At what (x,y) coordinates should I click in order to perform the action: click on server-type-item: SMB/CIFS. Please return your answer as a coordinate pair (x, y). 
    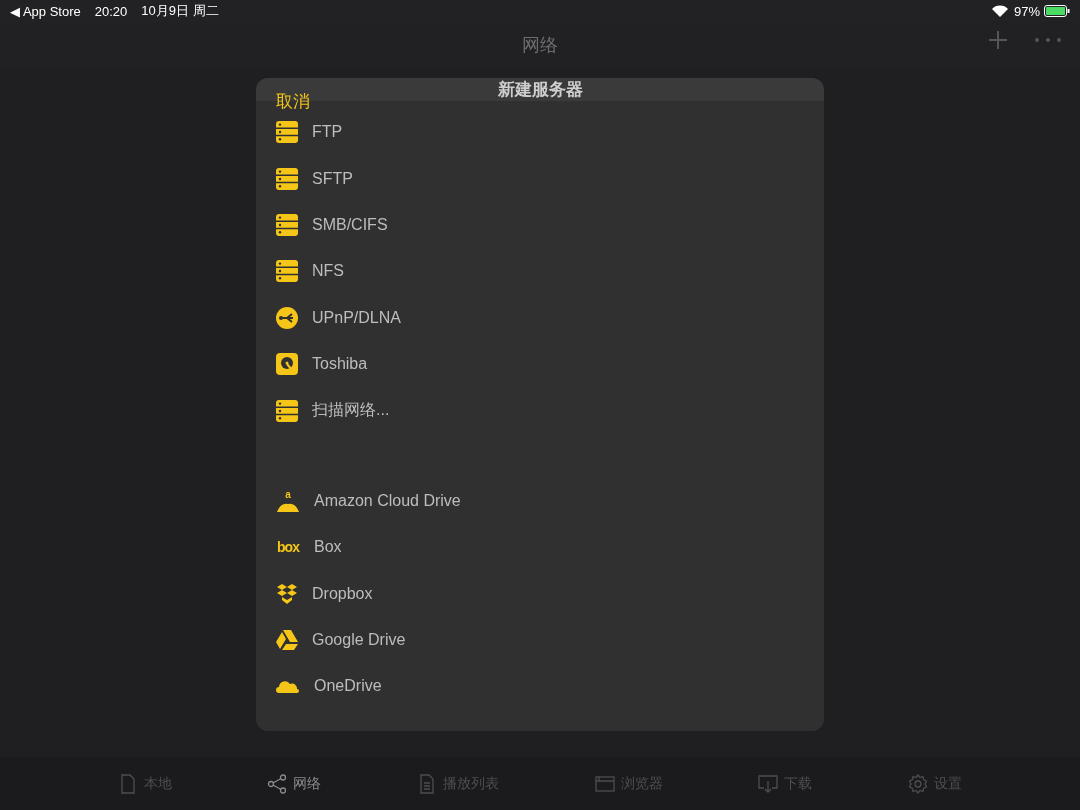
    Looking at the image, I should click on (540, 225).